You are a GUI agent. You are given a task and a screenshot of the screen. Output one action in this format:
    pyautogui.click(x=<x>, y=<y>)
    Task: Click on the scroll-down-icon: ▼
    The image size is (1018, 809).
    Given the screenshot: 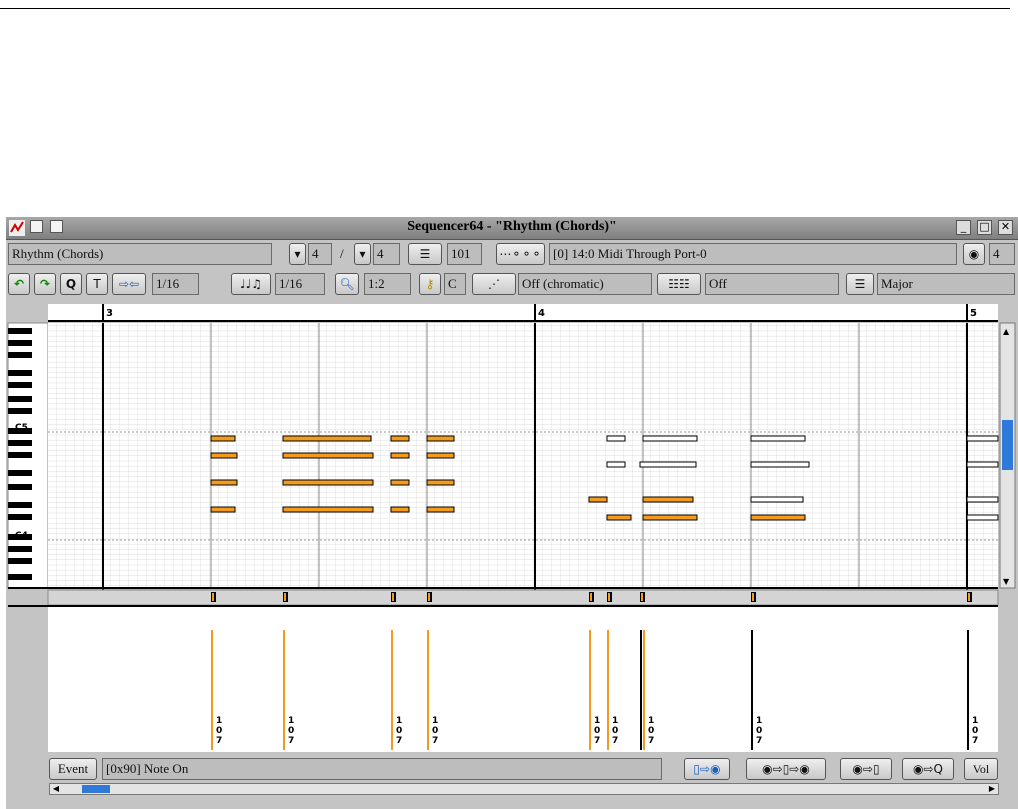 What is the action you would take?
    pyautogui.click(x=1006, y=581)
    